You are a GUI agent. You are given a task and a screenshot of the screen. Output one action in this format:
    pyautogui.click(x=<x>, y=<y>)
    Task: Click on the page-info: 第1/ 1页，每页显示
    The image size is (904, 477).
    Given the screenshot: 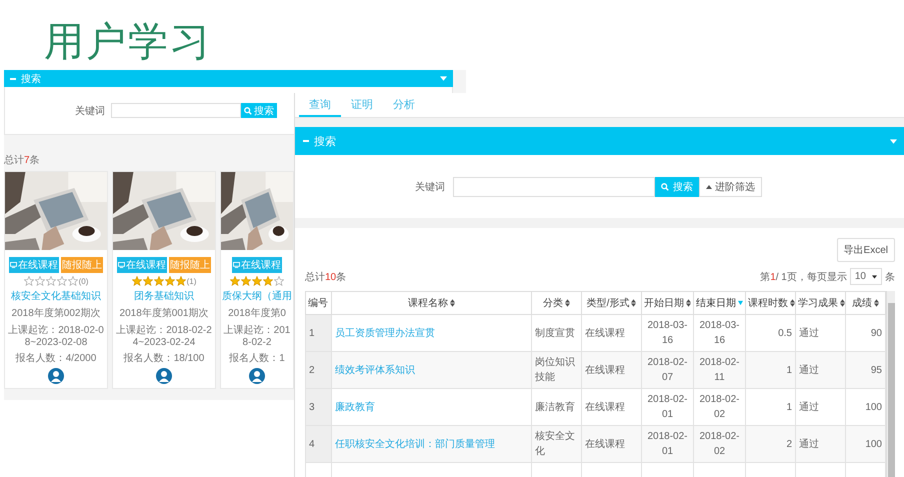 What is the action you would take?
    pyautogui.click(x=803, y=277)
    